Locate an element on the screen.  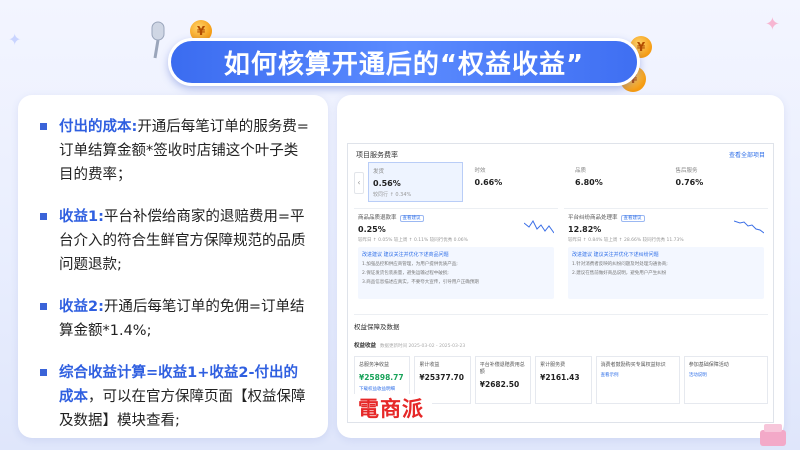
item-heading: 收益2: is located at coordinates (81, 307).